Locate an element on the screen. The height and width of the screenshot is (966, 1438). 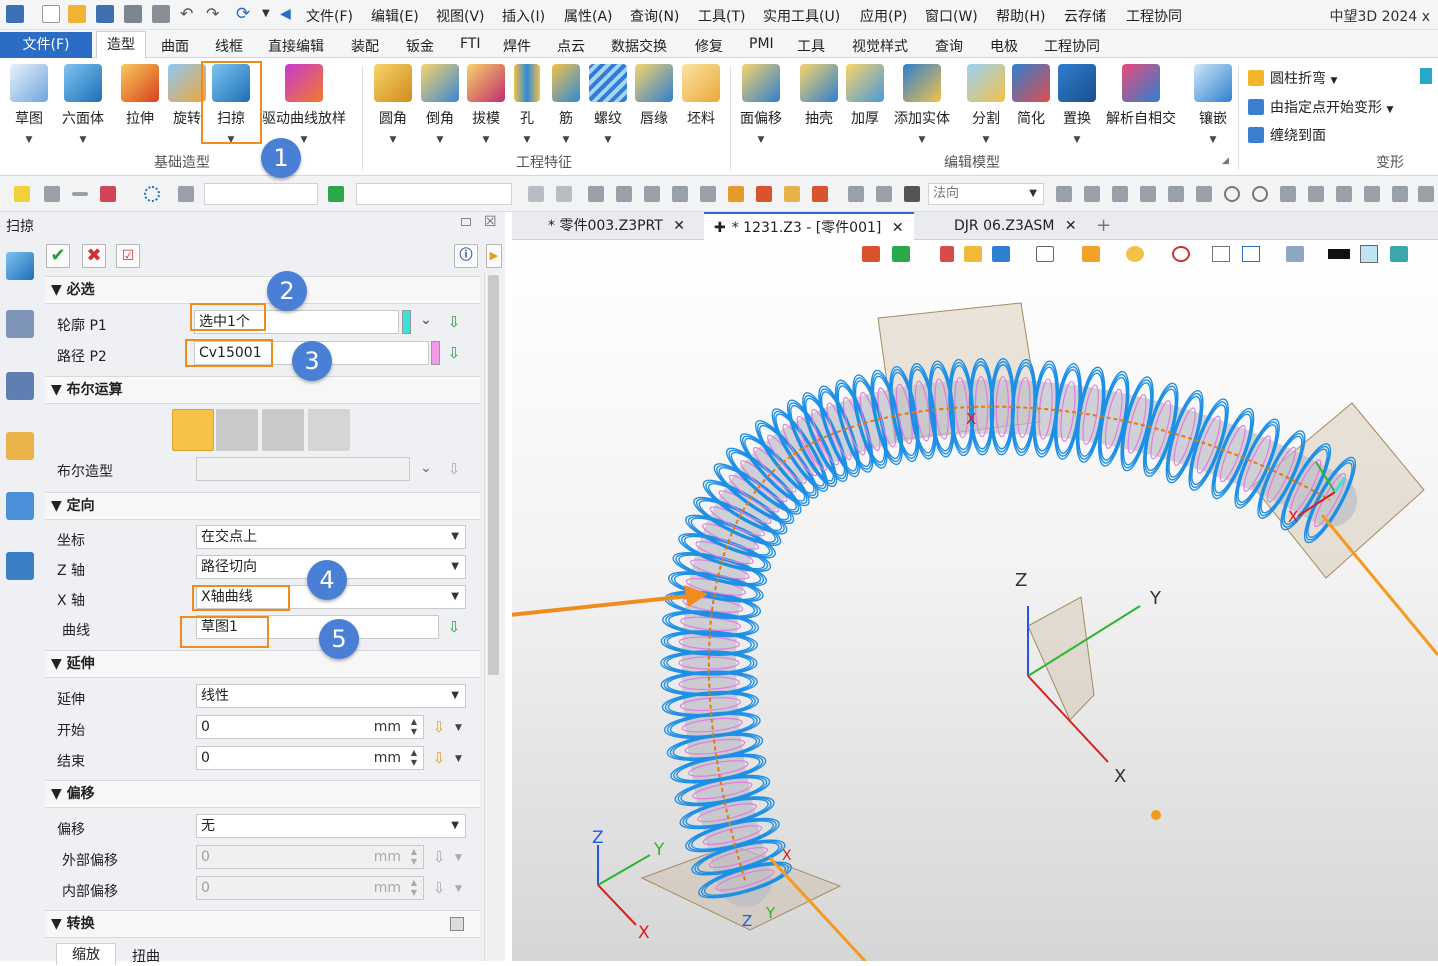
hole-button: 孔 ▼ is located at coordinates (527, 104).